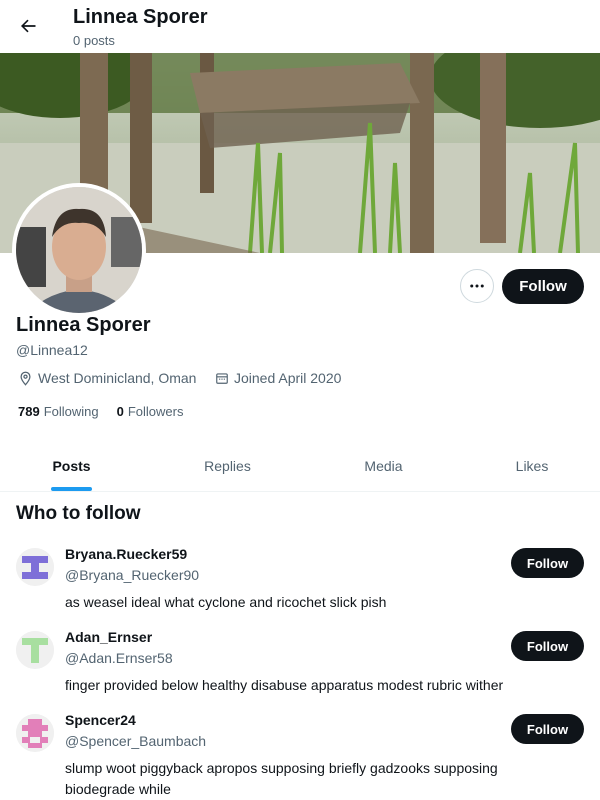  What do you see at coordinates (136, 741) in the screenshot?
I see `user-handle: @Spencer_Baumbach` at bounding box center [136, 741].